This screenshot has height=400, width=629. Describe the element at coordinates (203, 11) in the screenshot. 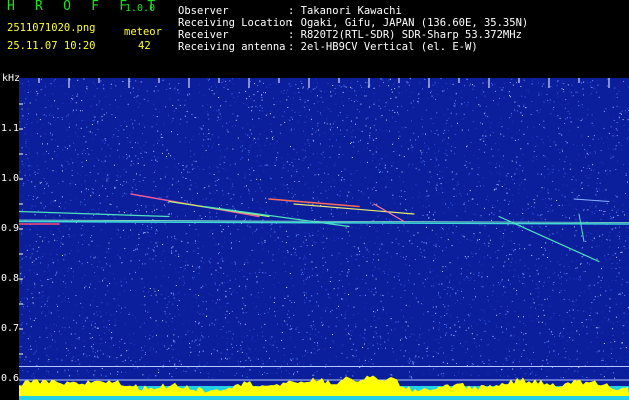

I see `observer-label: Observer` at that location.